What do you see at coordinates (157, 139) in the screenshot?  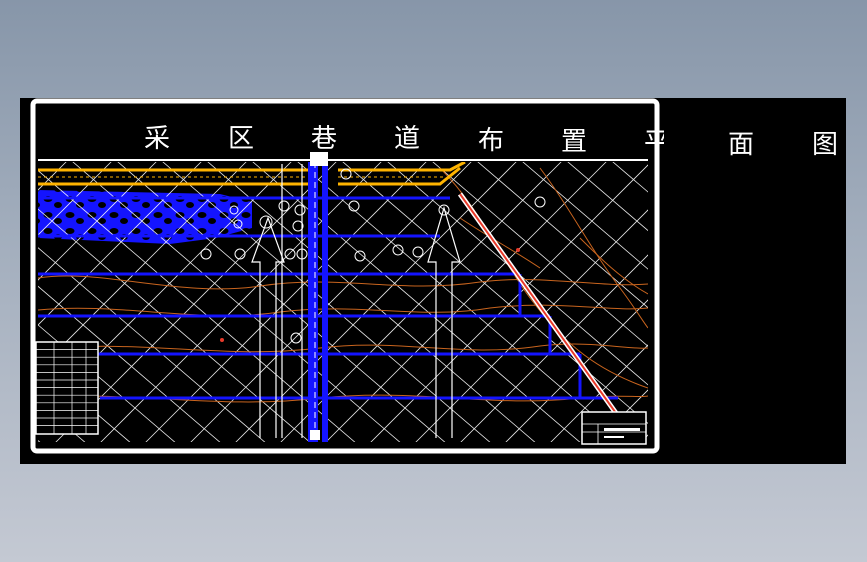 I see `title-char-1: 采` at bounding box center [157, 139].